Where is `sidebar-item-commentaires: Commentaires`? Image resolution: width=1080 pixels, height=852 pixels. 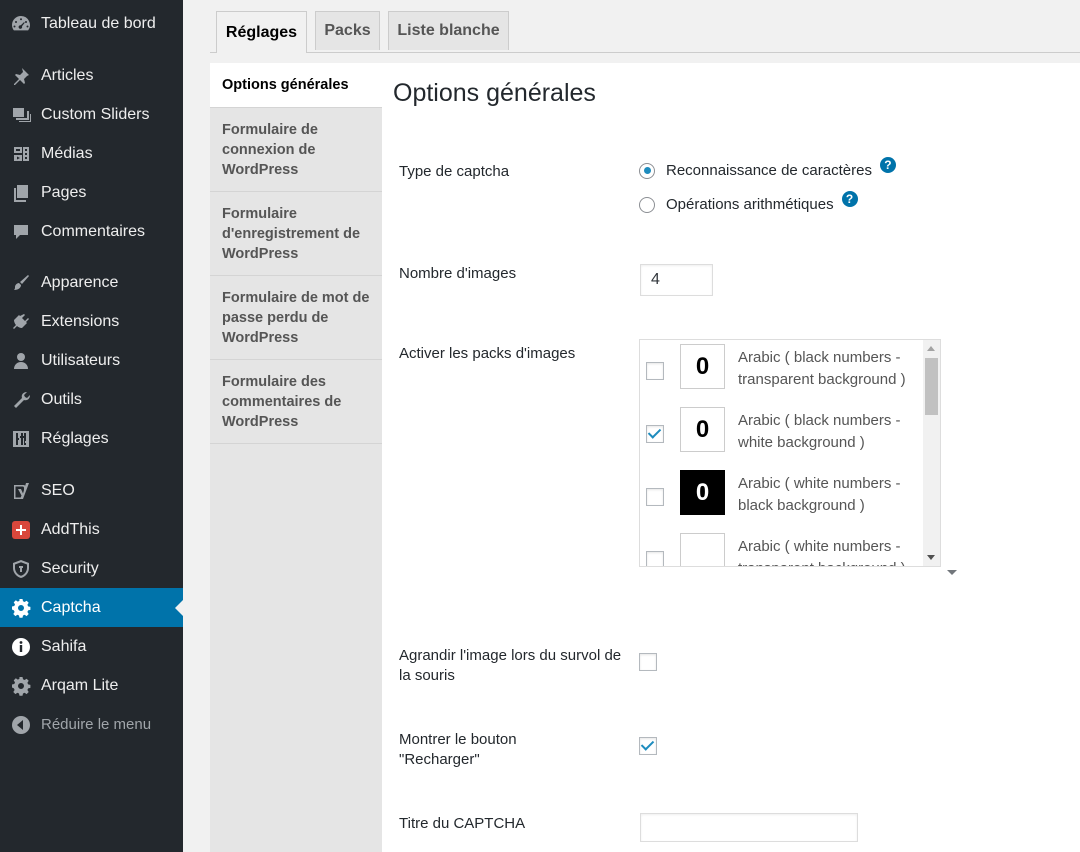 sidebar-item-commentaires: Commentaires is located at coordinates (91, 231).